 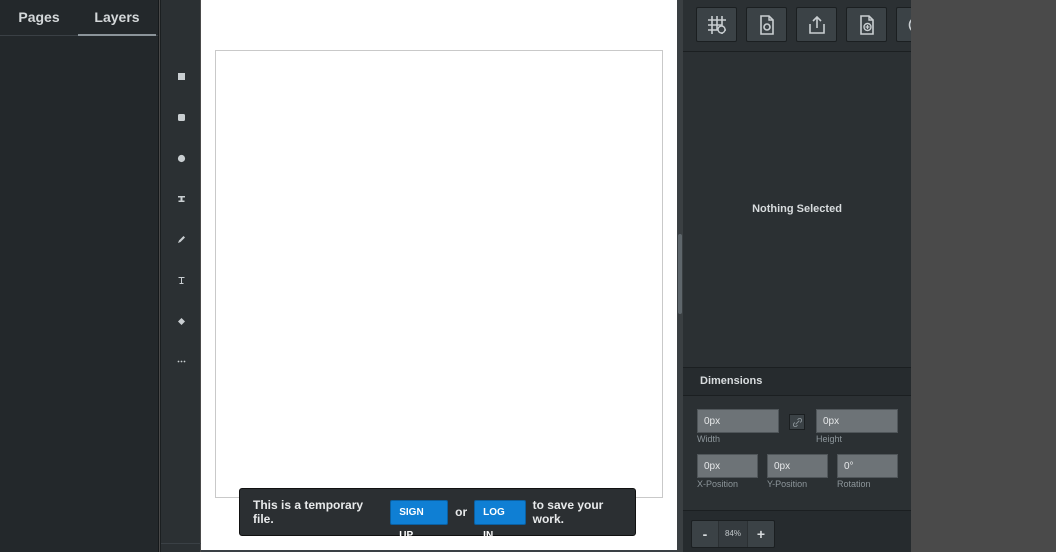 I want to click on stamp-tool-icon, so click(x=181, y=199).